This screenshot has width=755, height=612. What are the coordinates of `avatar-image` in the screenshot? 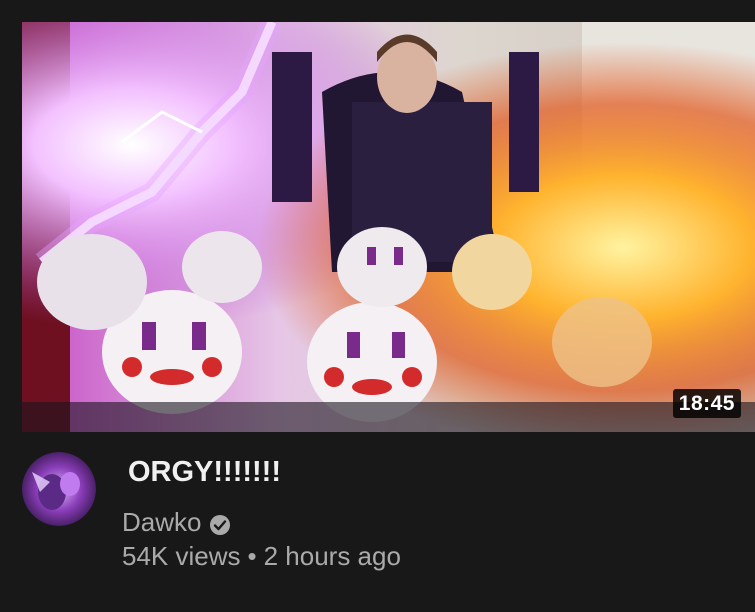 It's located at (59, 489).